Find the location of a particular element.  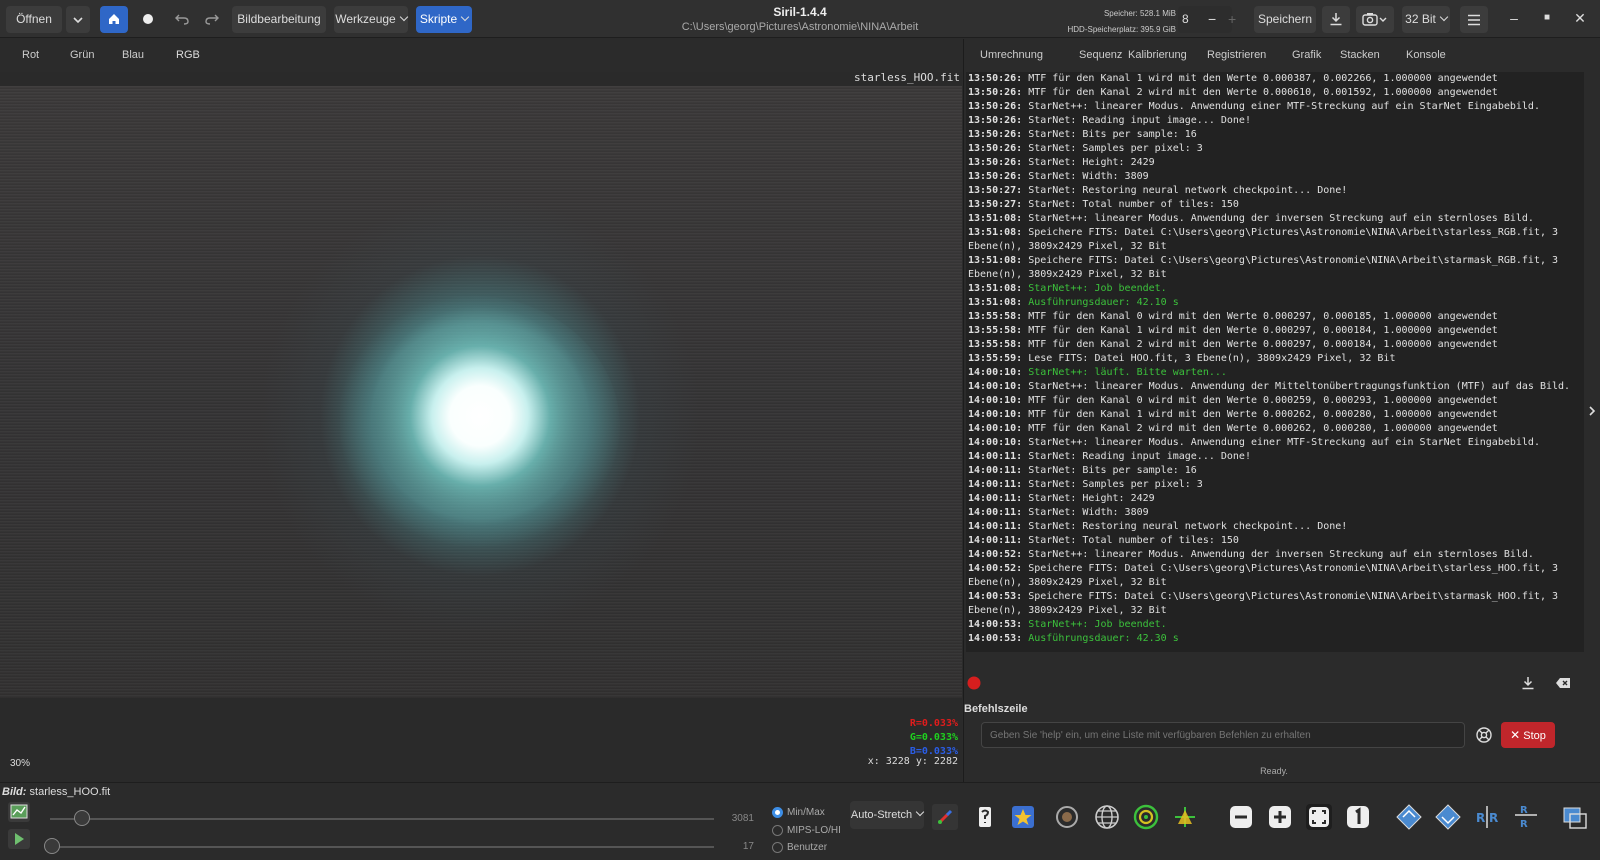

main-menu-button is located at coordinates (1474, 19).